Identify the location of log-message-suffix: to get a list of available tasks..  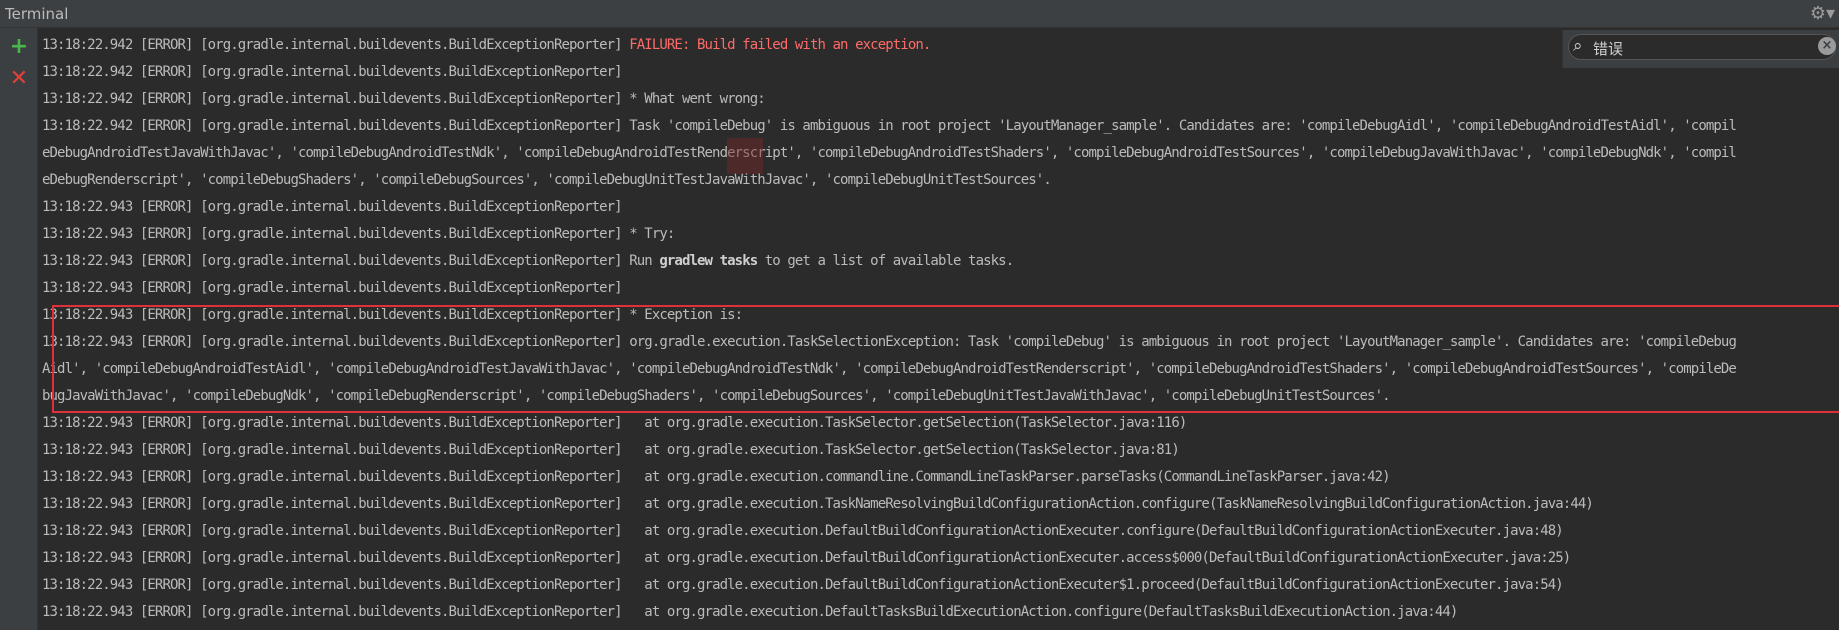
(885, 261).